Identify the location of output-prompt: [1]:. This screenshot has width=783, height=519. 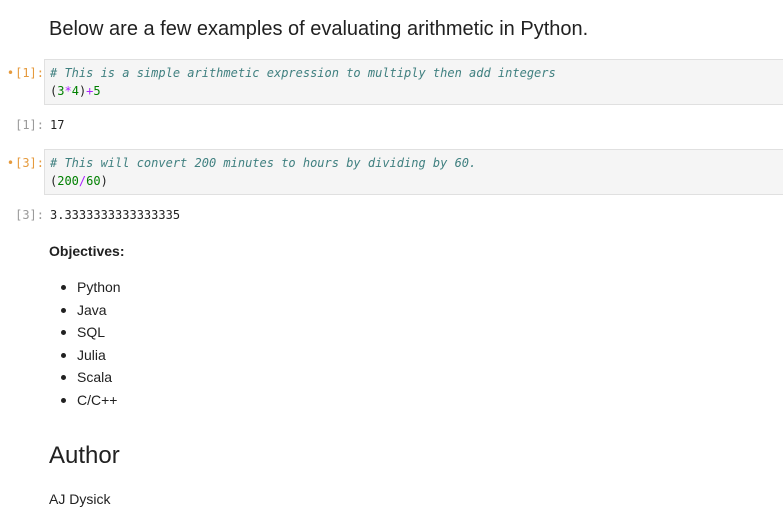
(29, 125).